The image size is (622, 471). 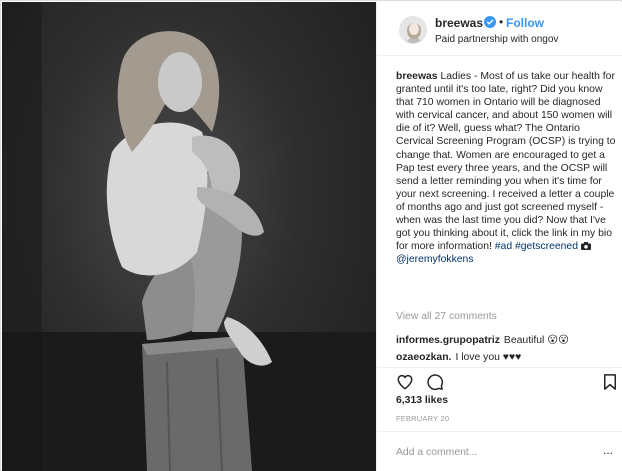 What do you see at coordinates (448, 340) in the screenshot?
I see `comment-username: informes.grupopatriz` at bounding box center [448, 340].